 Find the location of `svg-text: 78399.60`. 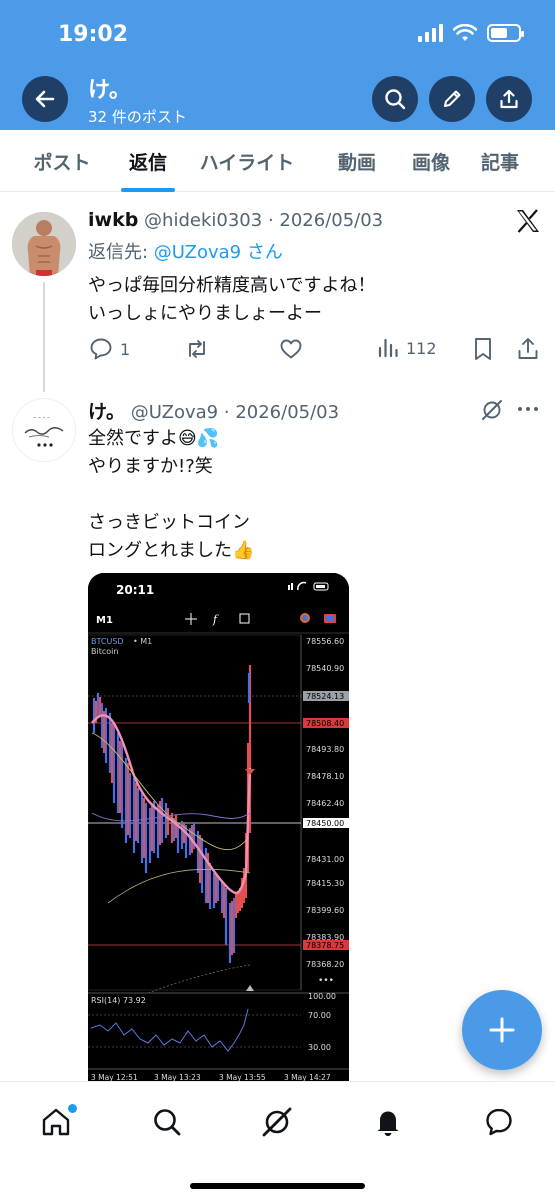

svg-text: 78399.60 is located at coordinates (325, 910).